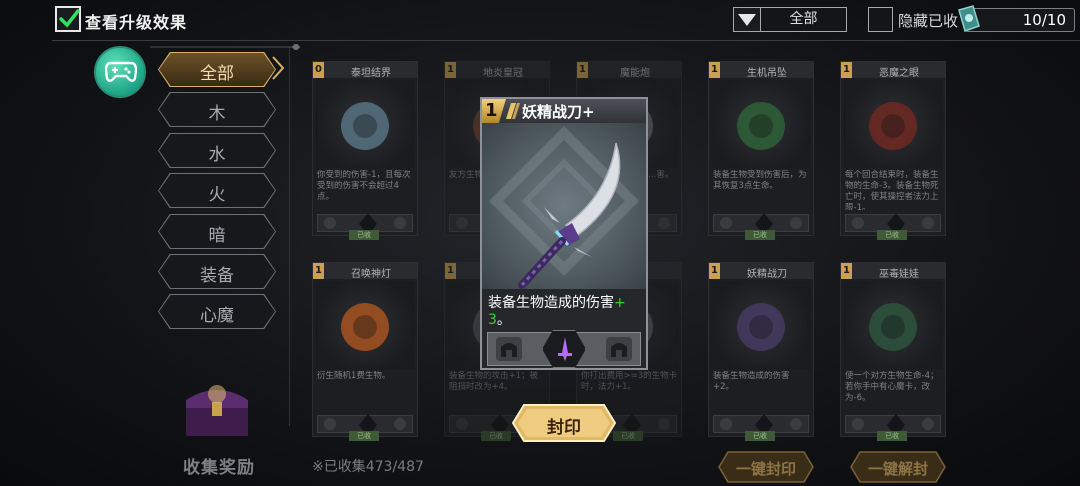  Describe the element at coordinates (503, 320) in the screenshot. I see `popup-desc-end: 。` at that location.